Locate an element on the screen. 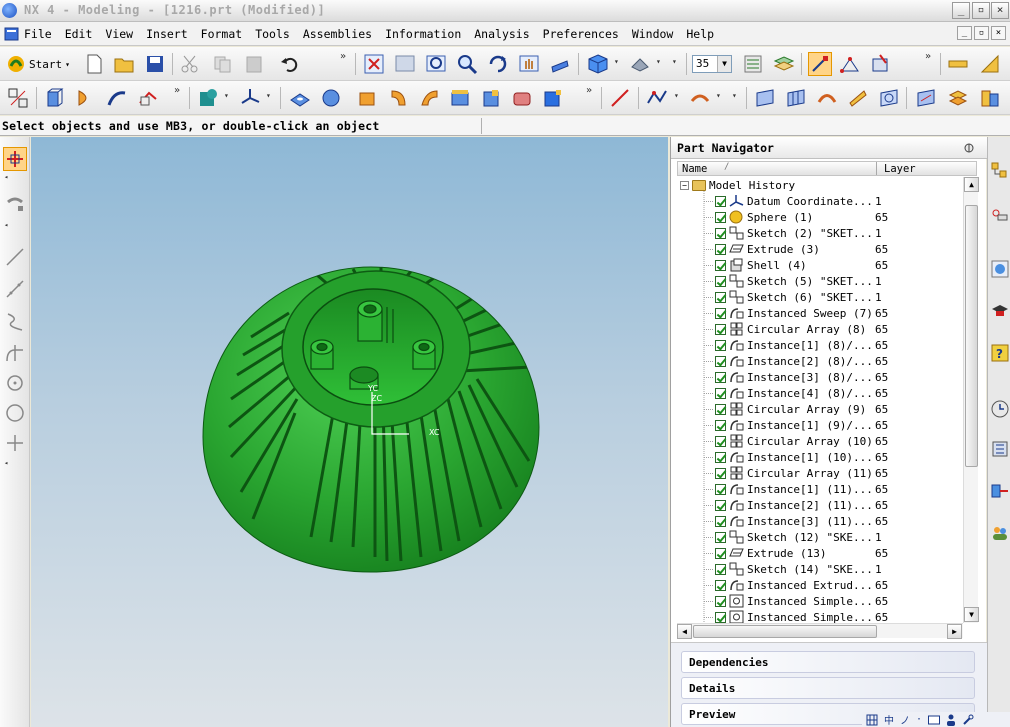  feature-row: Instance[3] (11)... 65 is located at coordinates (834, 521).